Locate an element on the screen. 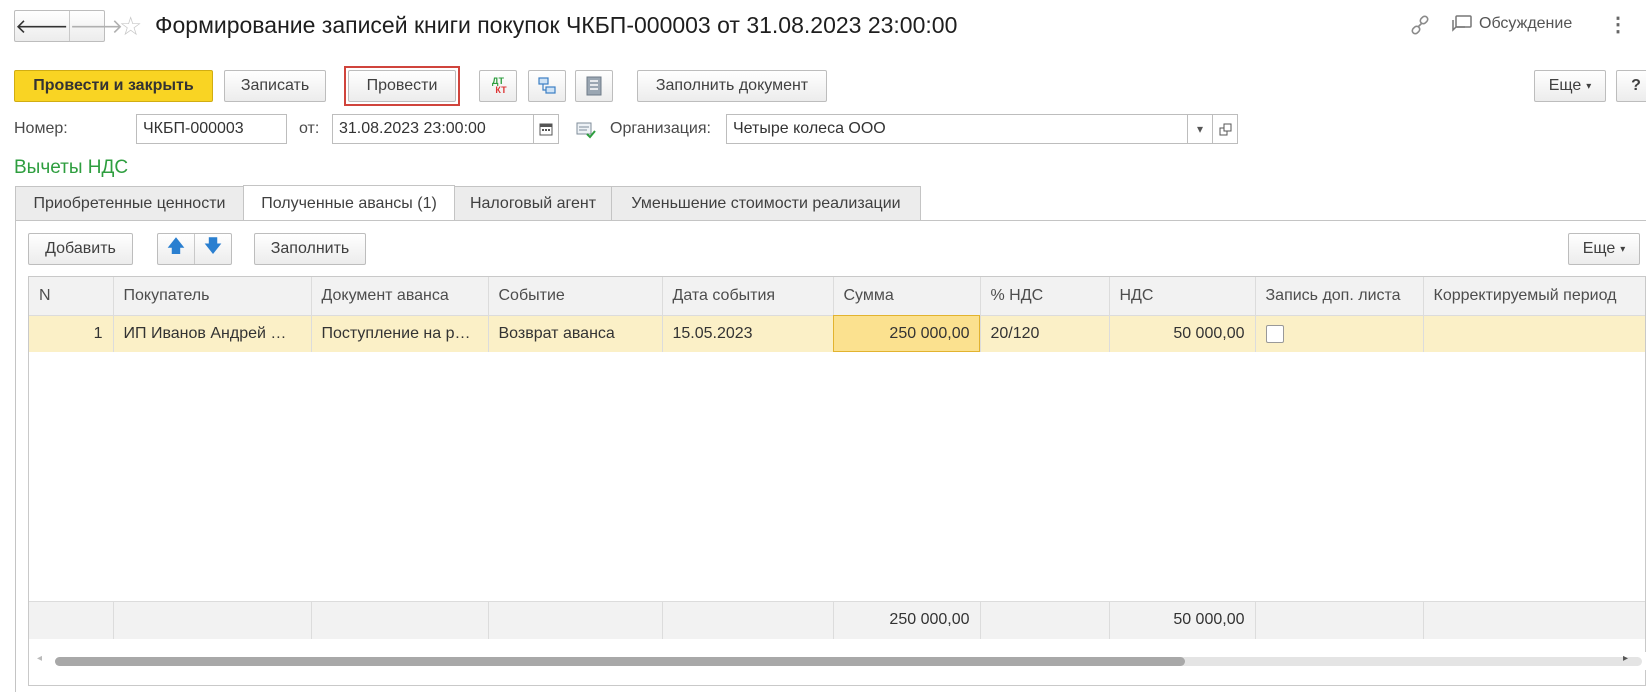  post-button: Провести is located at coordinates (402, 86).